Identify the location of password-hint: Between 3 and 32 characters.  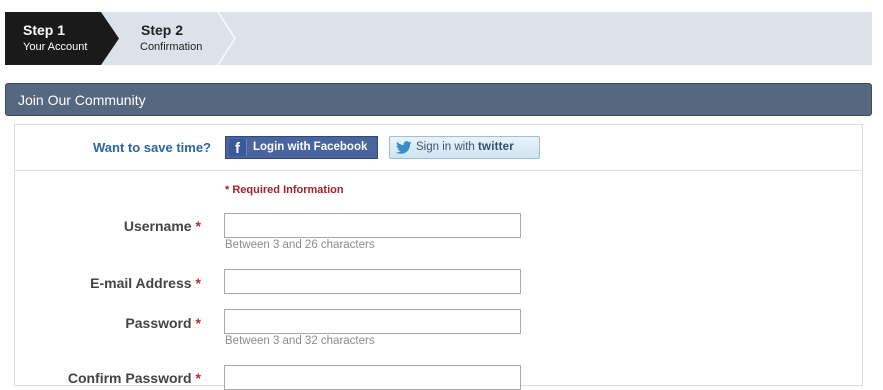
(300, 341).